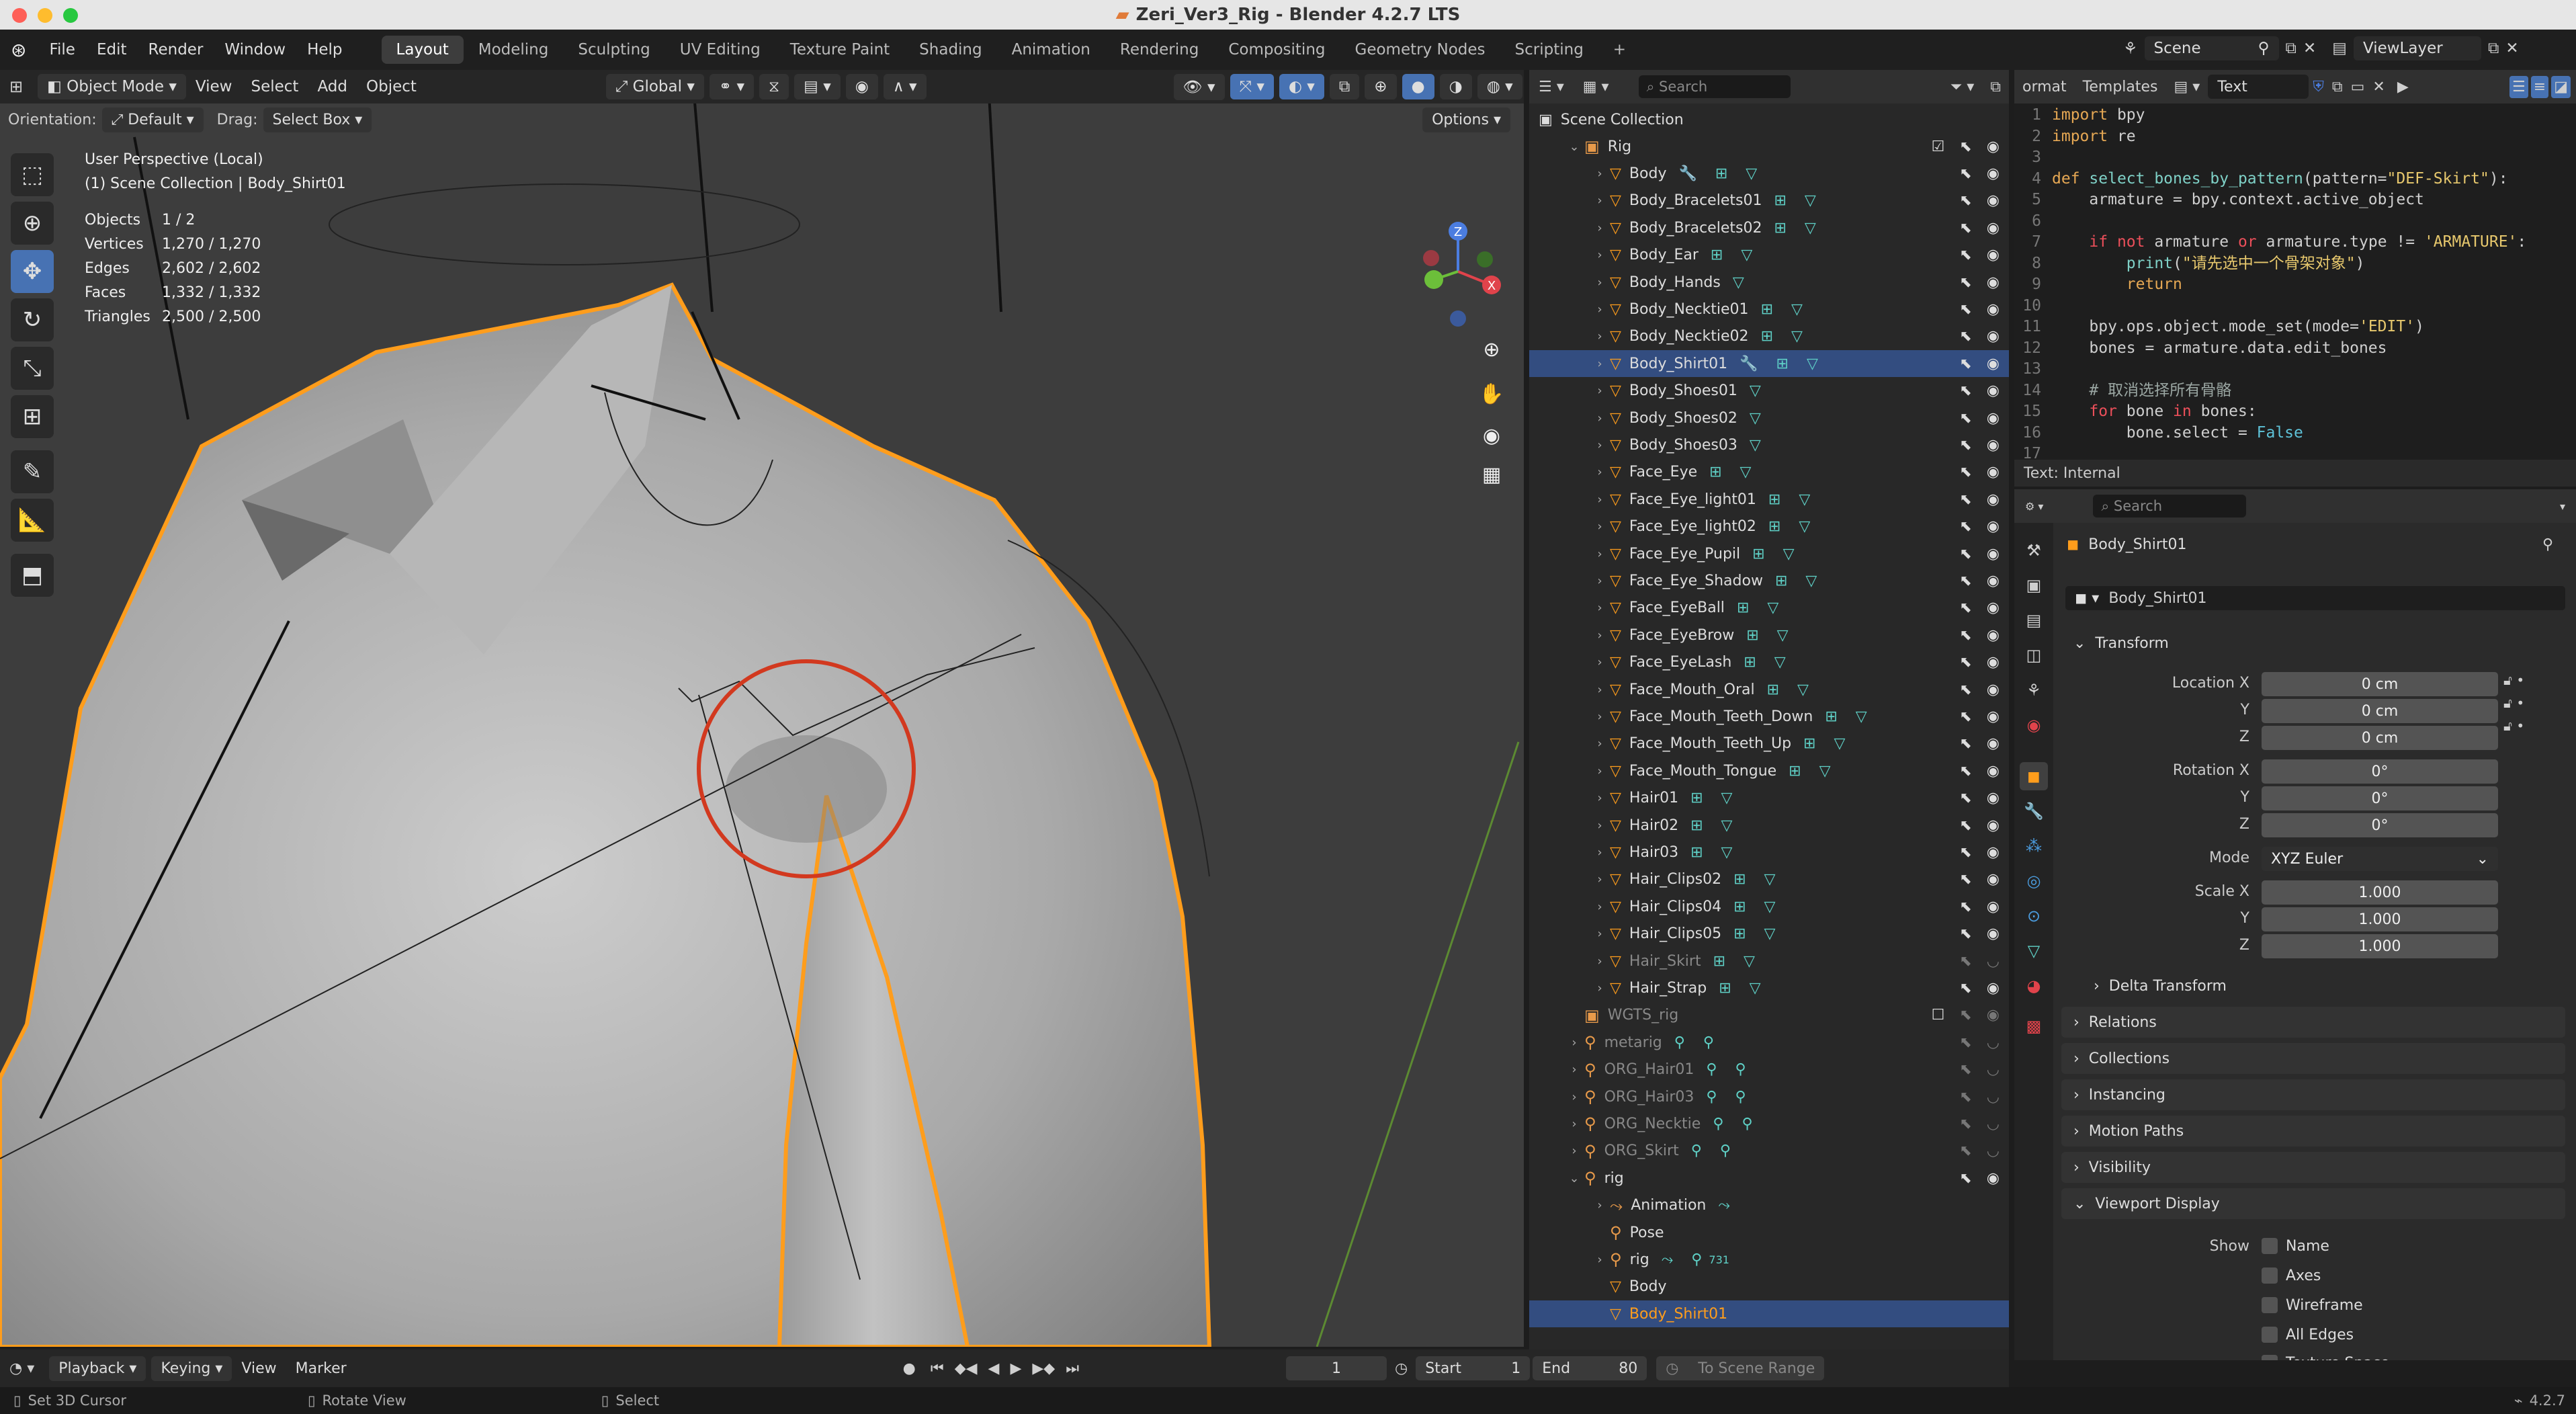  Describe the element at coordinates (1590, 1368) in the screenshot. I see `end-frame-field: End 80` at that location.